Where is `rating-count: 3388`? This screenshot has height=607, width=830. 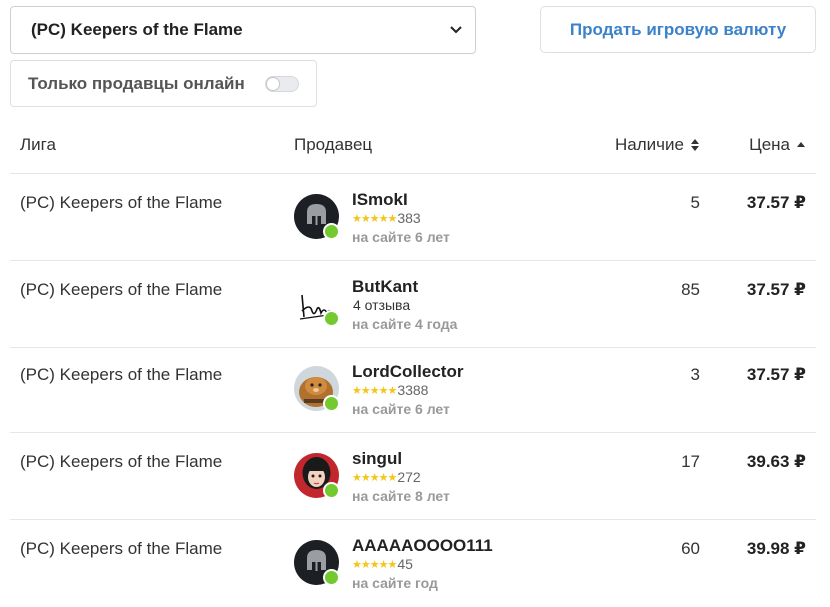
rating-count: 3388 is located at coordinates (413, 390).